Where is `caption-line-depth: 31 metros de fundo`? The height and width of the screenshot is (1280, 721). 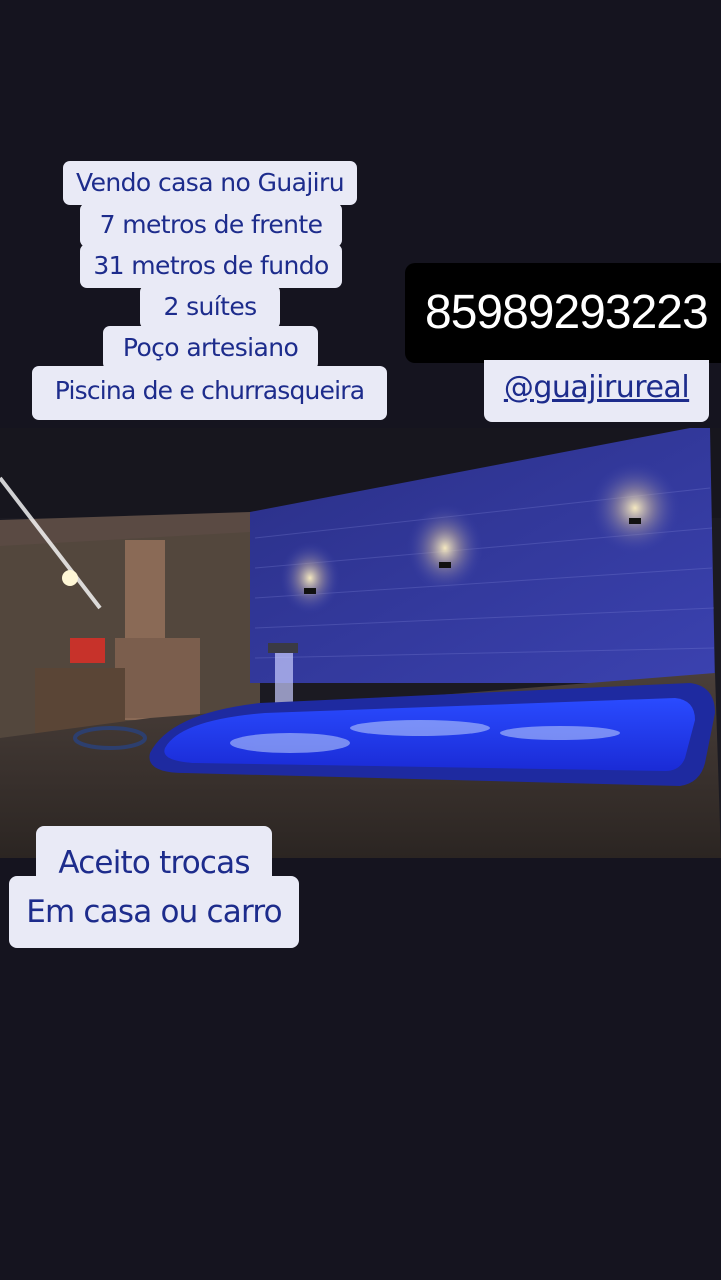 caption-line-depth: 31 metros de fundo is located at coordinates (211, 266).